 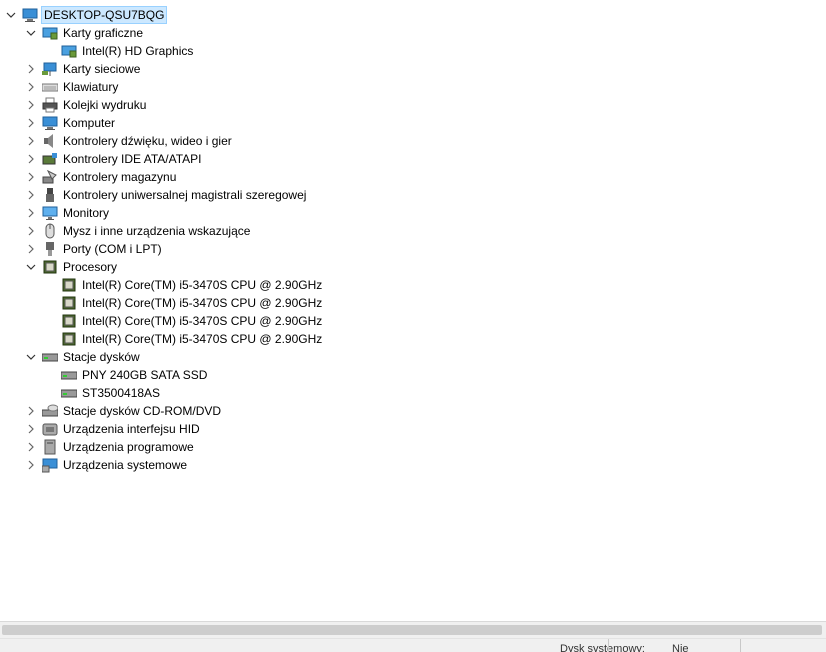 What do you see at coordinates (50, 213) in the screenshot?
I see `monitor-icon` at bounding box center [50, 213].